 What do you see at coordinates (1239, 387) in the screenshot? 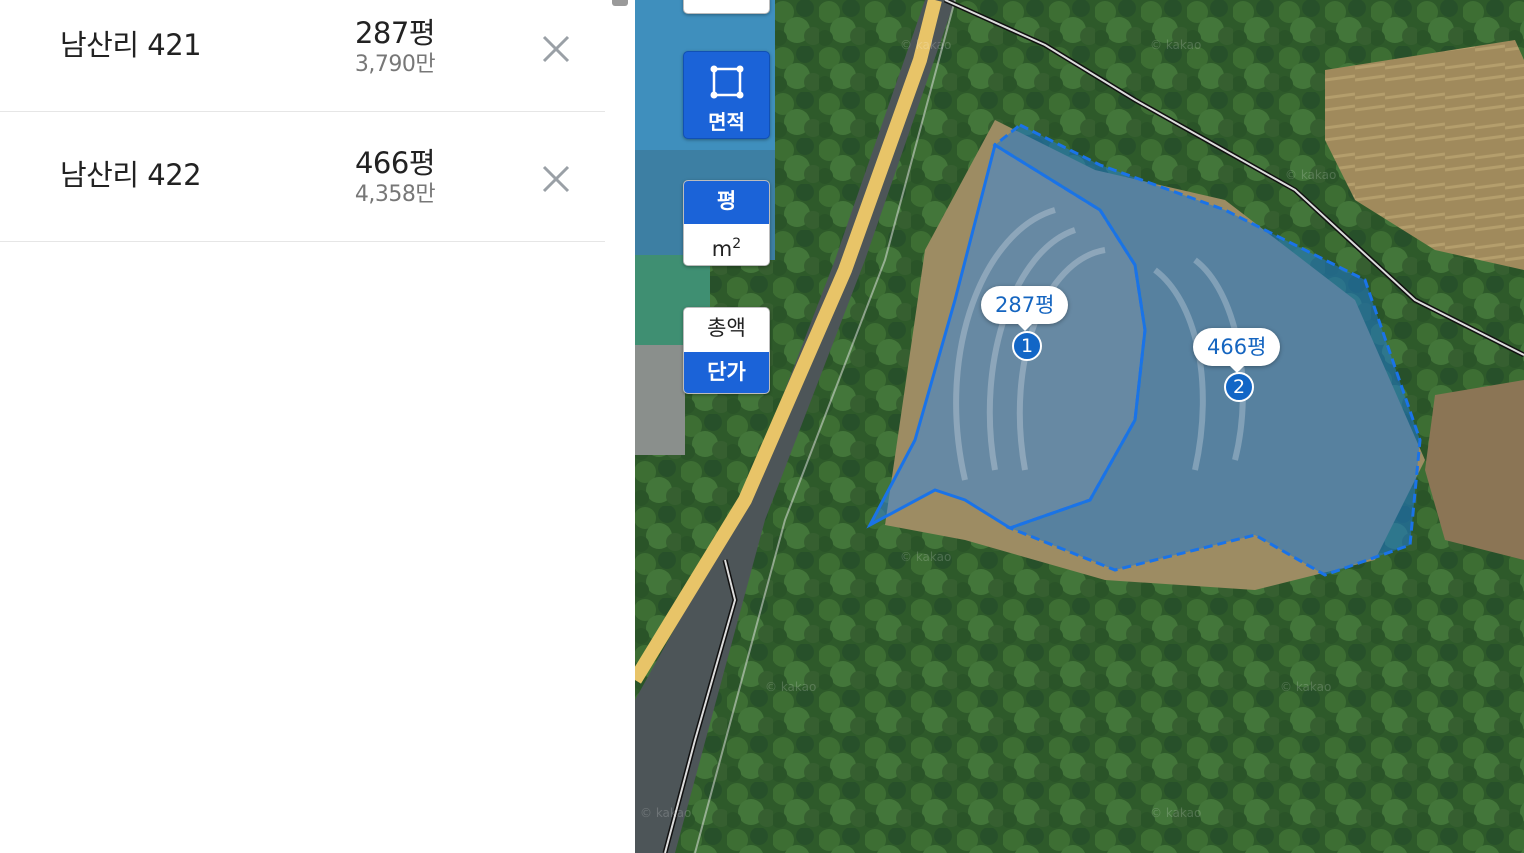
I see `parcel-number-badge: 2` at bounding box center [1239, 387].